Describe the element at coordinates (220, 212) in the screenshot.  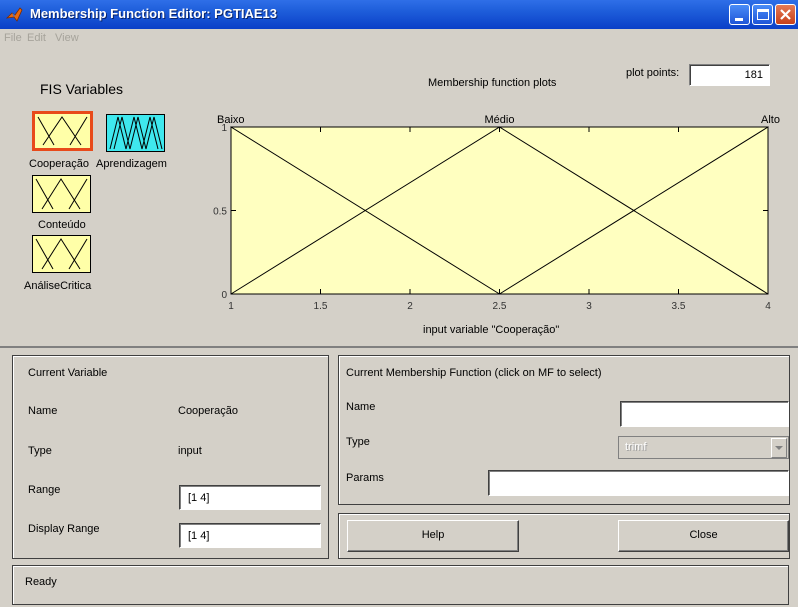
I see `y-tick-label: 0.5` at that location.